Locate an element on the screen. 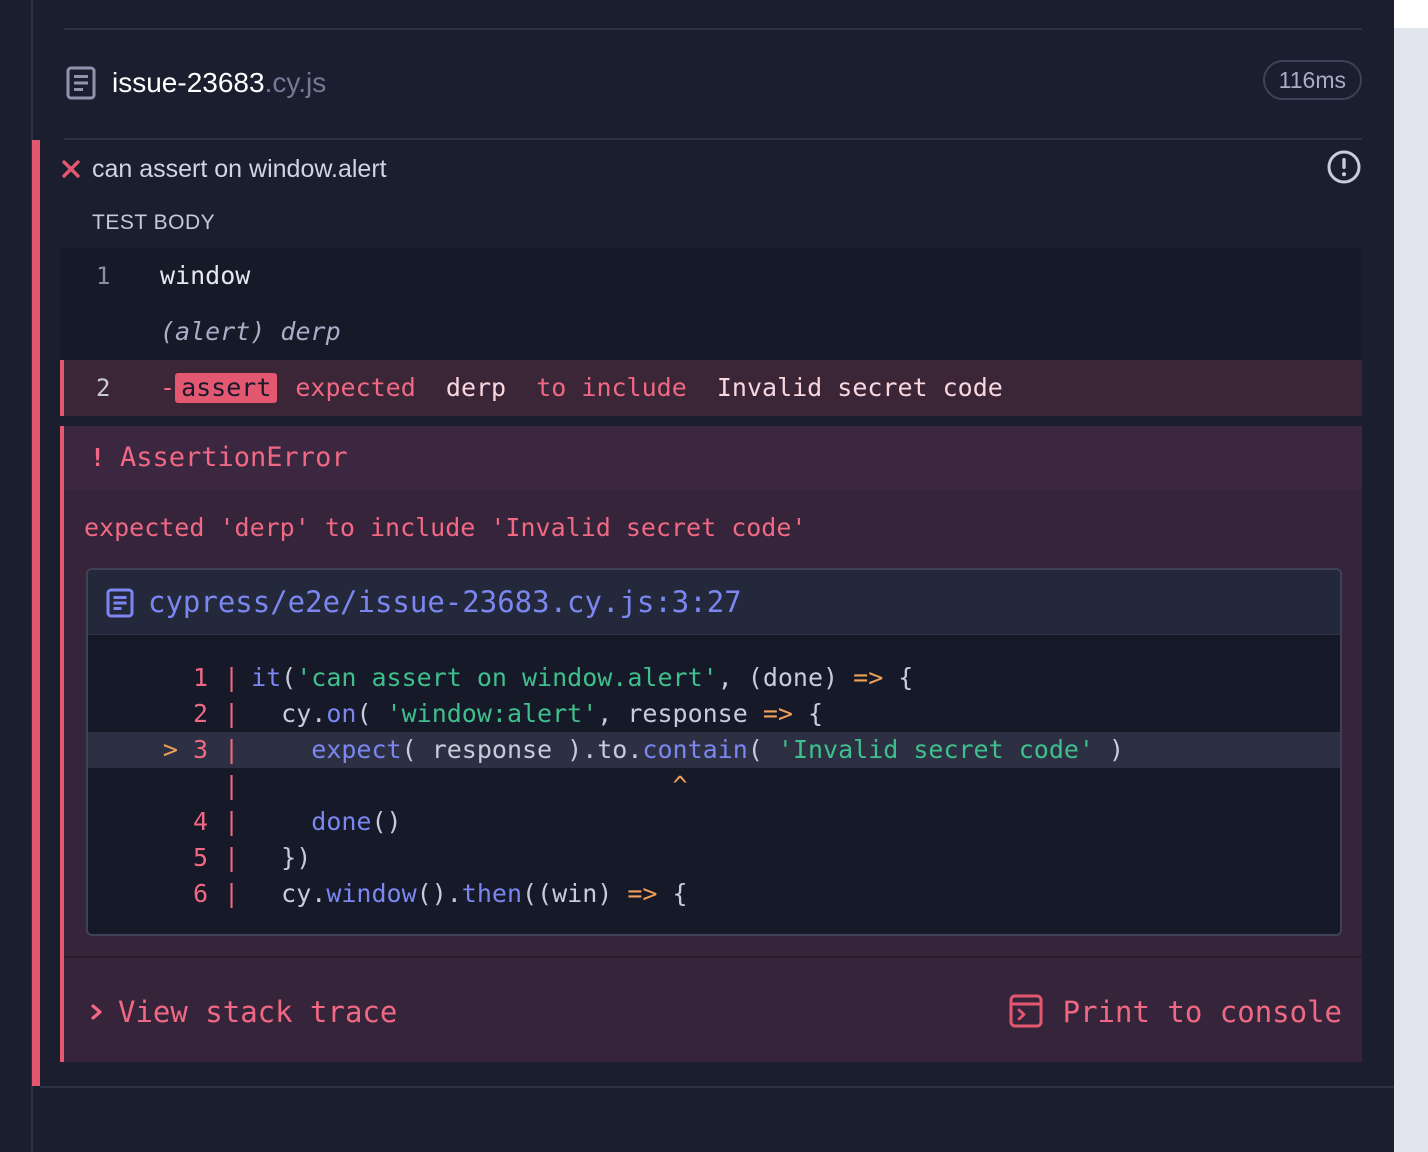 The image size is (1428, 1152). code-token: 'Invalid secret code' is located at coordinates (935, 749).